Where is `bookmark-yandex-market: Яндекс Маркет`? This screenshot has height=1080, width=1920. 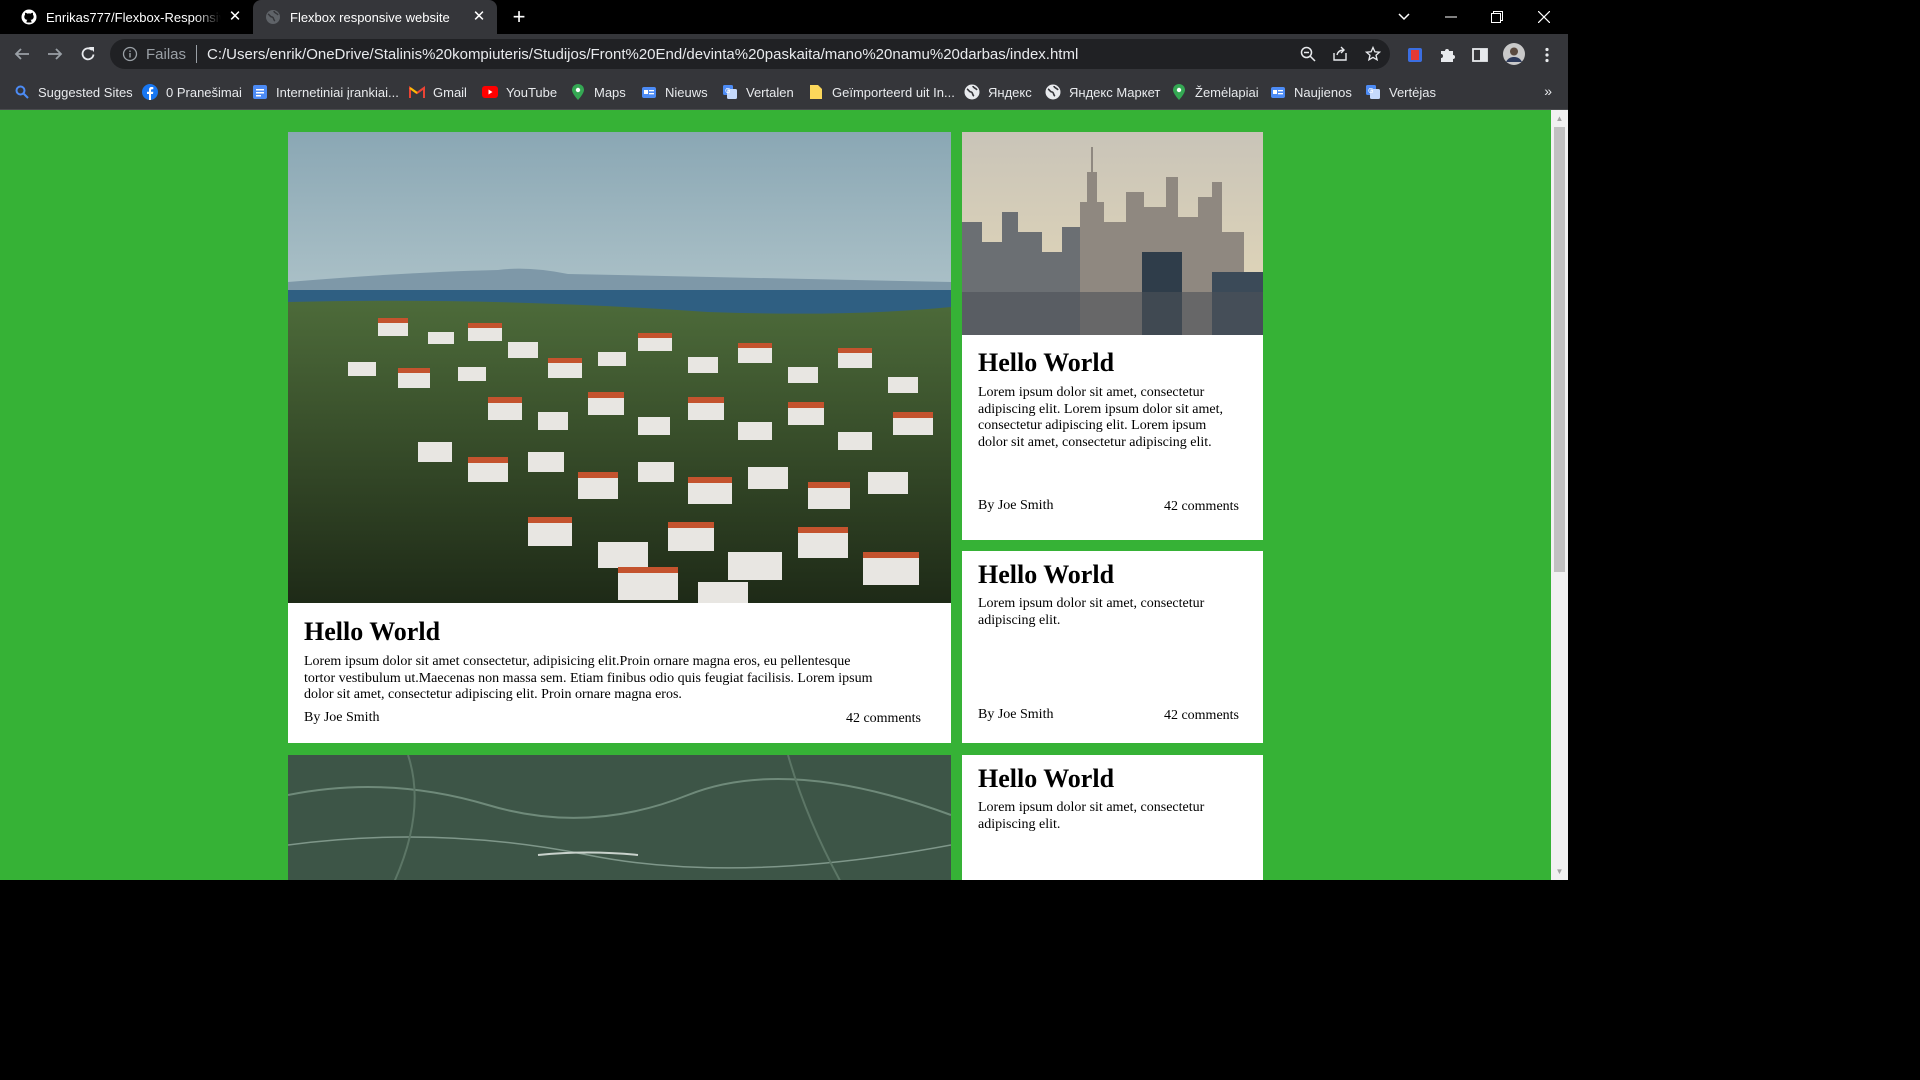
bookmark-yandex-market: Яндекс Маркет is located at coordinates (1102, 92).